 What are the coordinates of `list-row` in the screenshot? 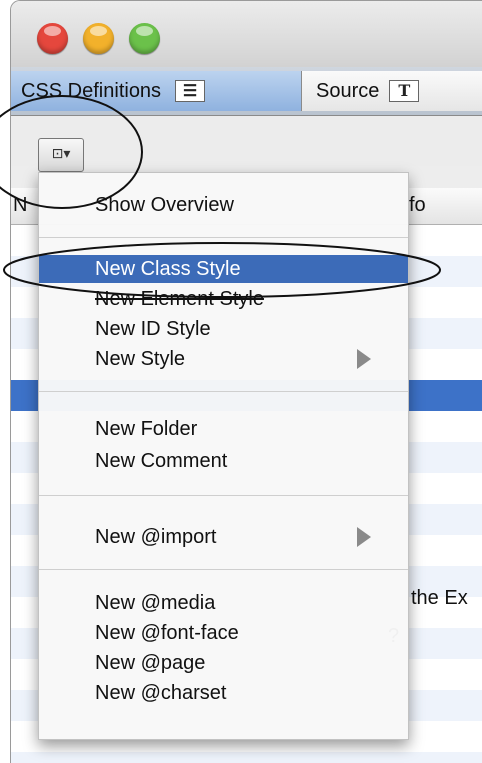 It's located at (246, 757).